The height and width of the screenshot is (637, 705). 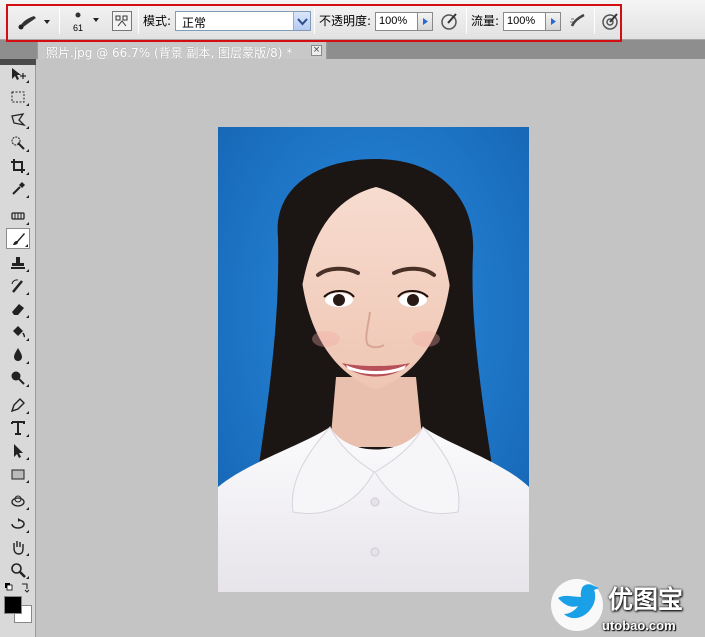 I want to click on type-icon, so click(x=18, y=427).